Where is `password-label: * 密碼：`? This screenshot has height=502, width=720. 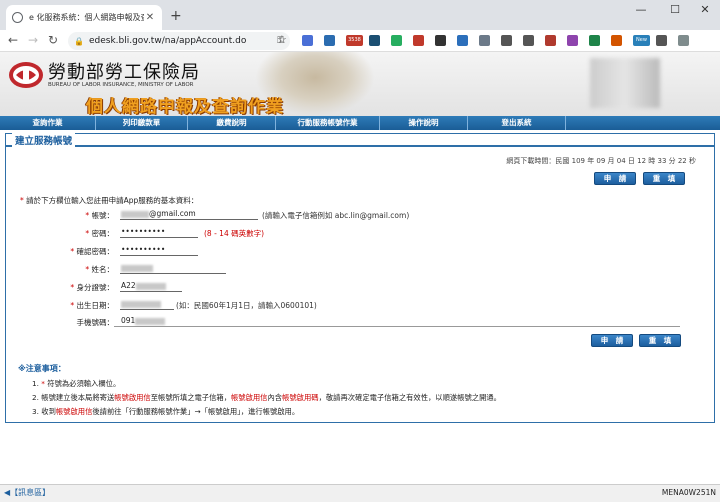
password-label: * 密碼： is located at coordinates (99, 233).